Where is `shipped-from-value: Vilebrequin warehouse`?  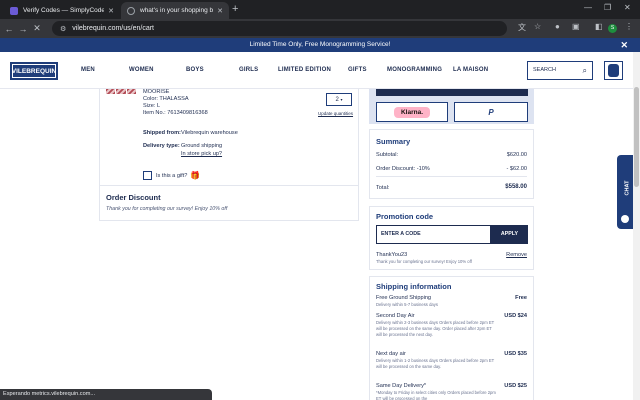 shipped-from-value: Vilebrequin warehouse is located at coordinates (209, 133).